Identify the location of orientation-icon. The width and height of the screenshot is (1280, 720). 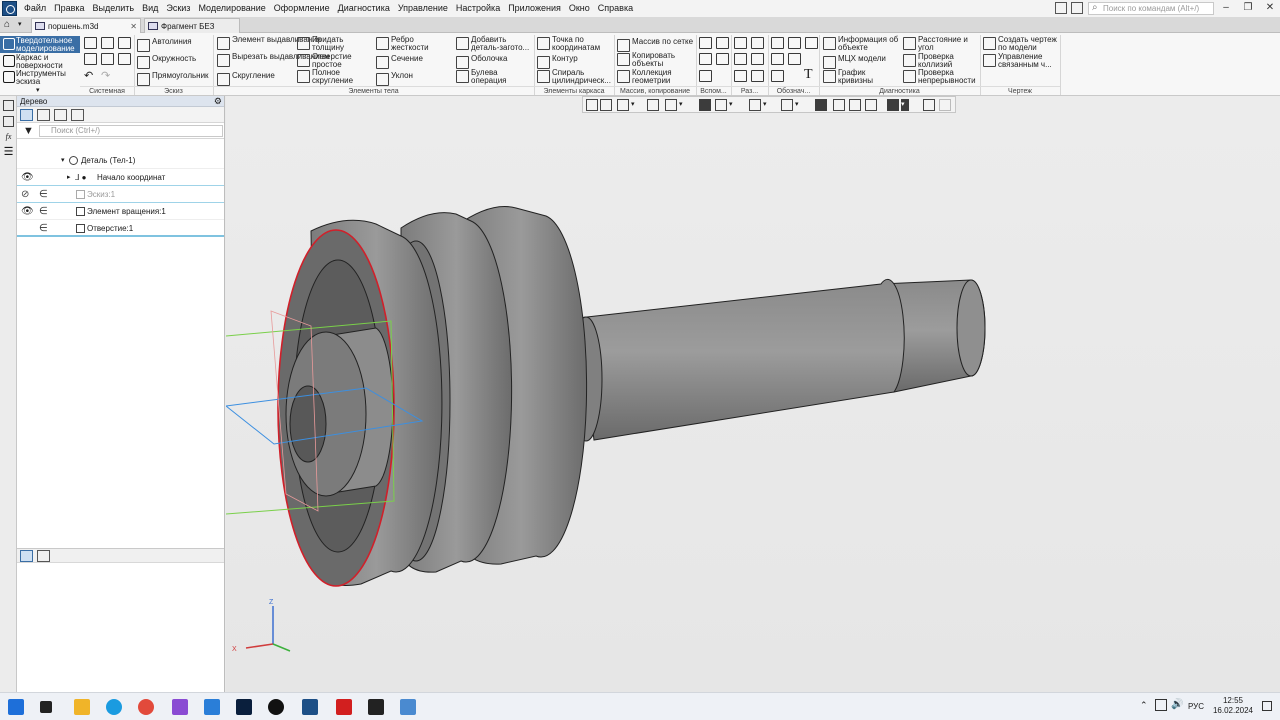
(705, 105).